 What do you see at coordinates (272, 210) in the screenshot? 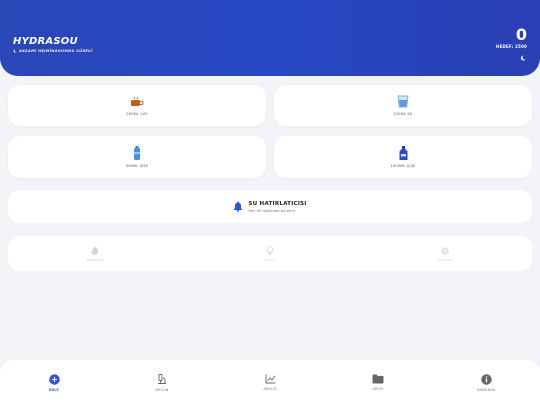
I see `reminder-subtitle: Her 90 dakikada bildirim` at bounding box center [272, 210].